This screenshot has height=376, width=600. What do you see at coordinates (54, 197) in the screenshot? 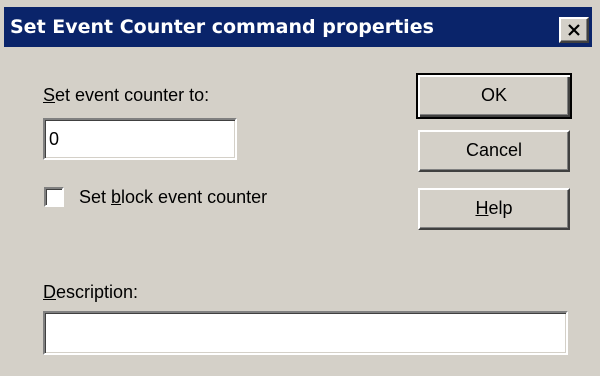
I see `block-counter-checkbox` at bounding box center [54, 197].